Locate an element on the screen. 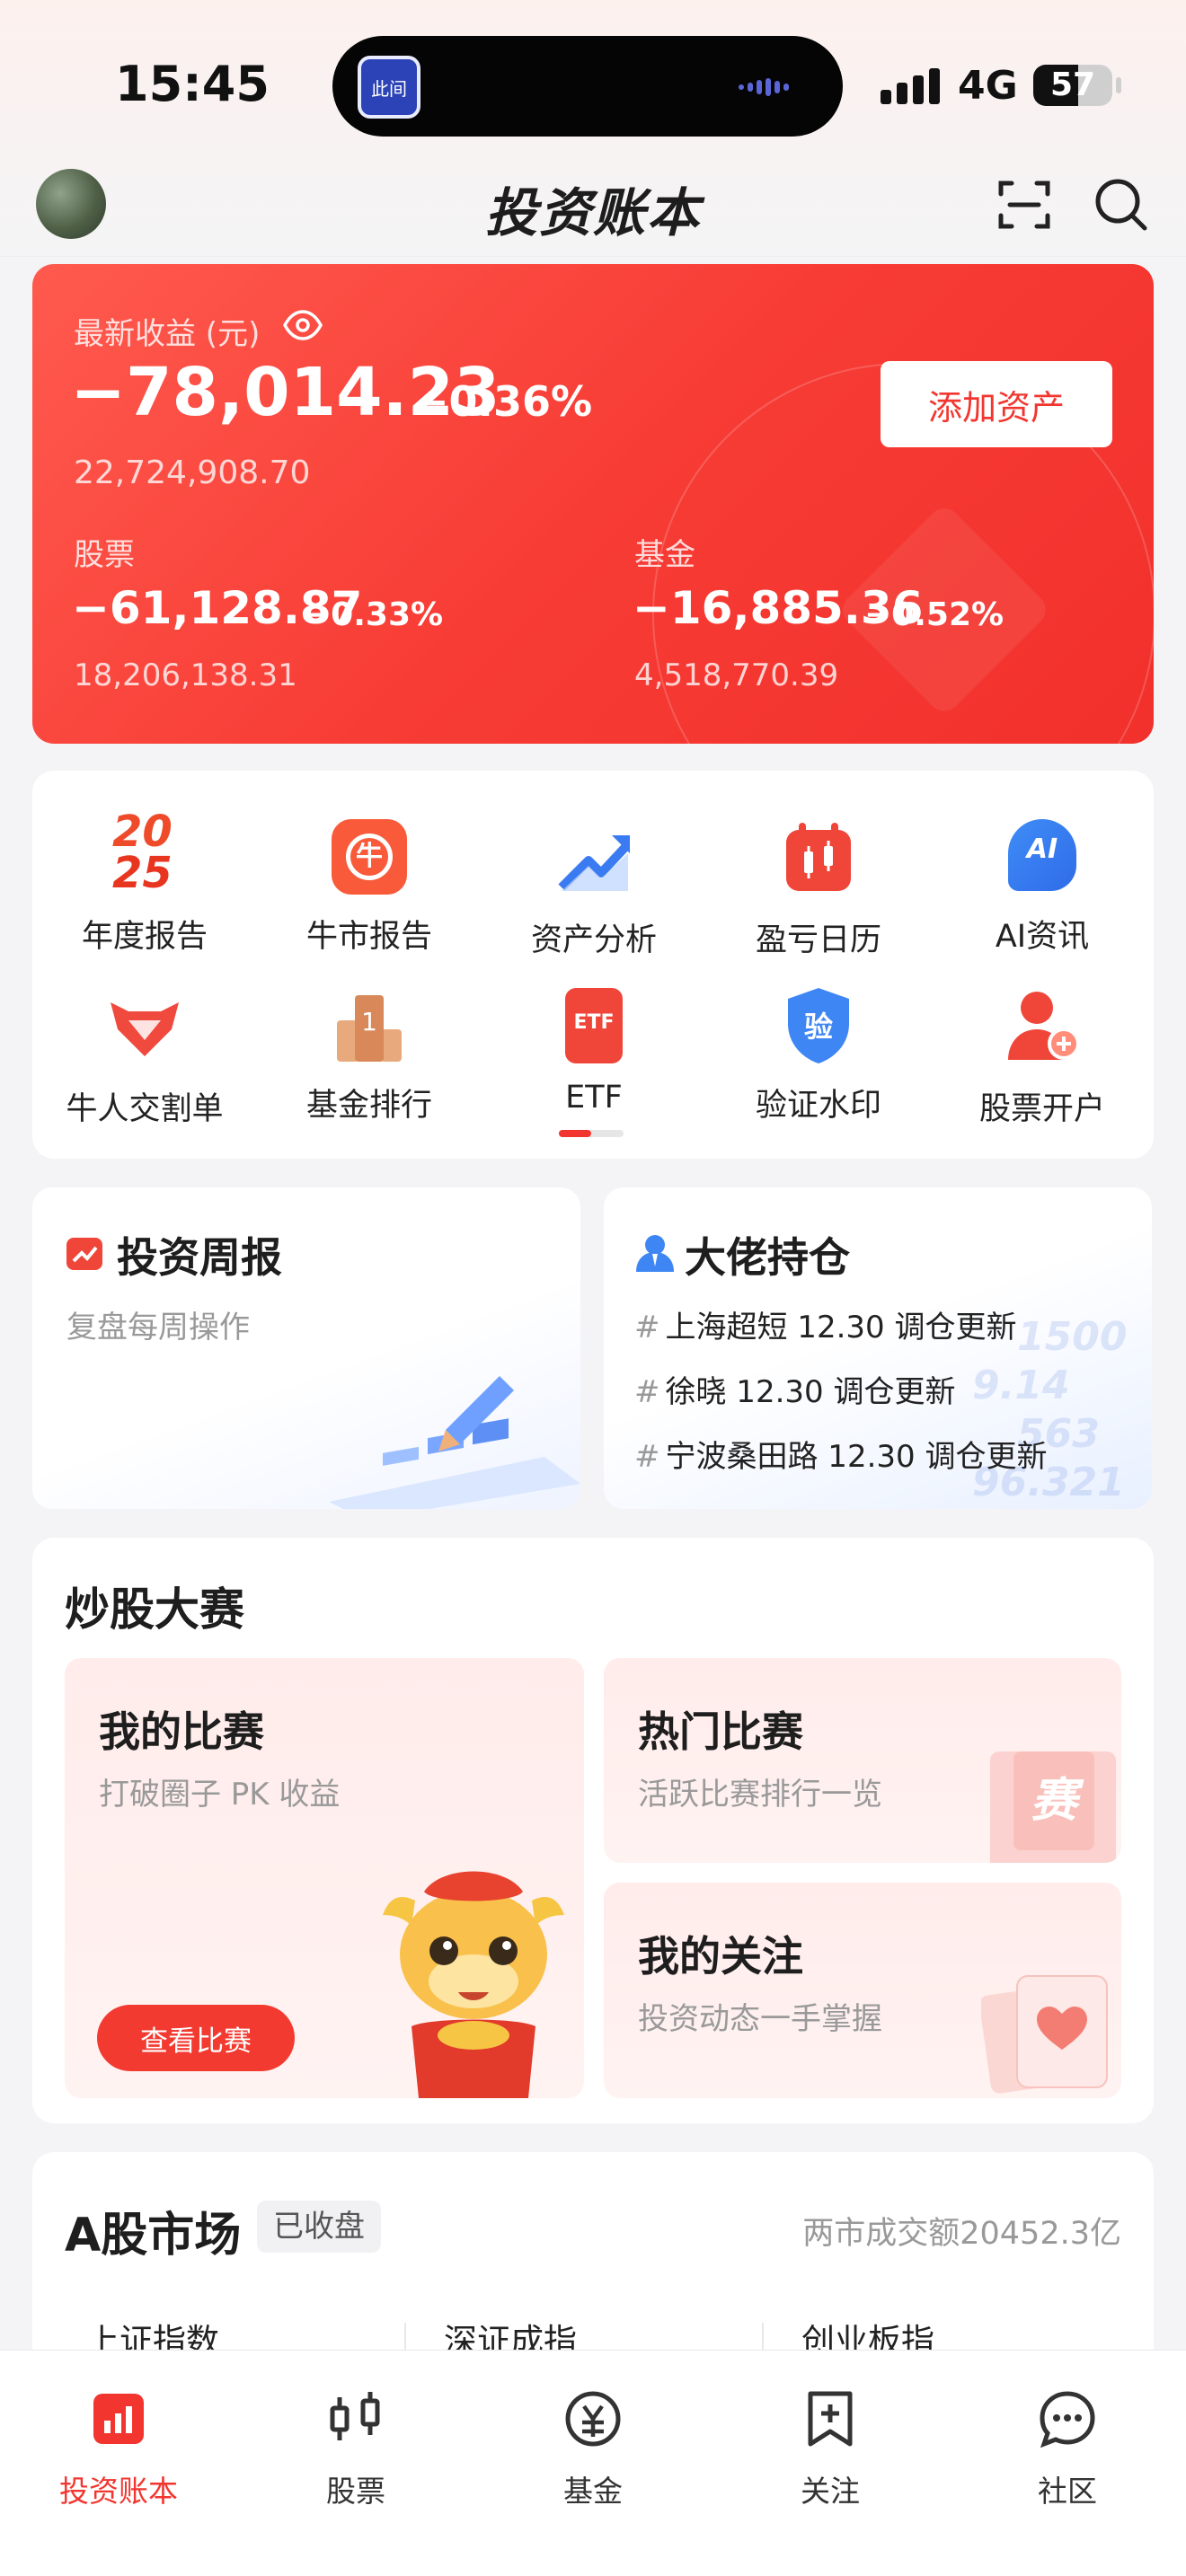 The width and height of the screenshot is (1186, 2576). my-contest-card: 我的比赛 打破圈子 PK 收益 查看比赛 is located at coordinates (324, 1878).